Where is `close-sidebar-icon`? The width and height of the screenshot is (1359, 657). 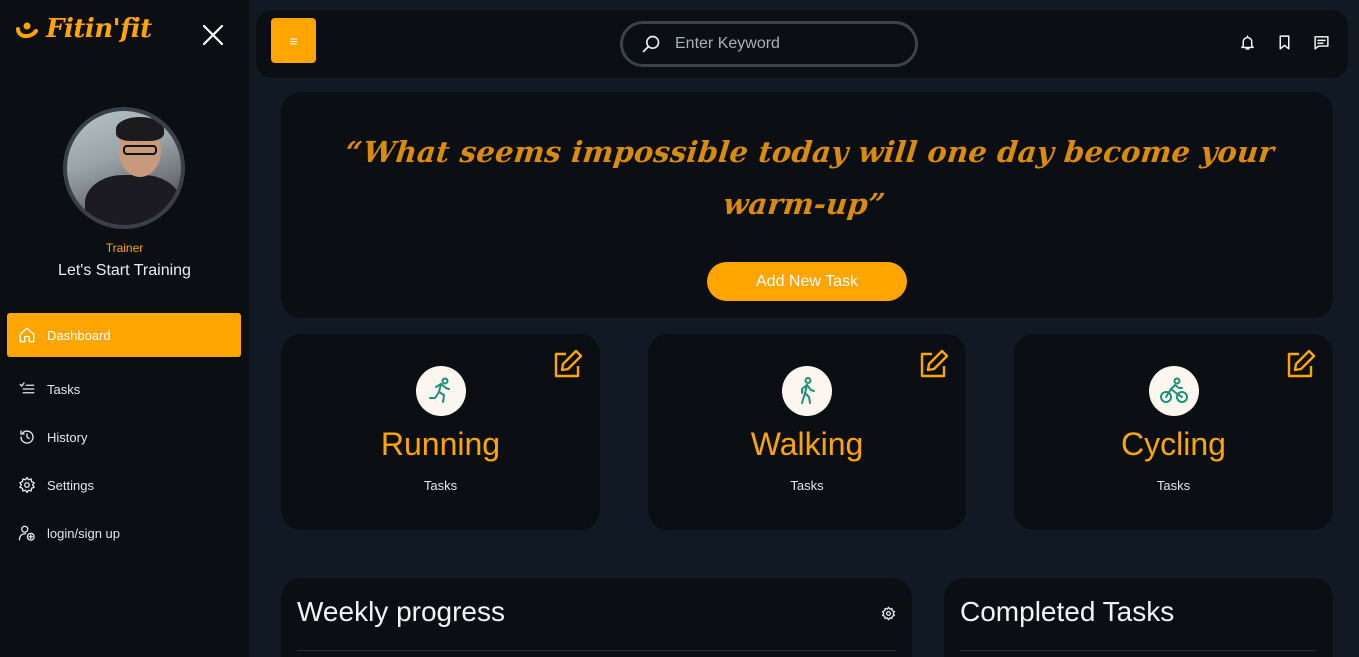
close-sidebar-icon is located at coordinates (213, 35).